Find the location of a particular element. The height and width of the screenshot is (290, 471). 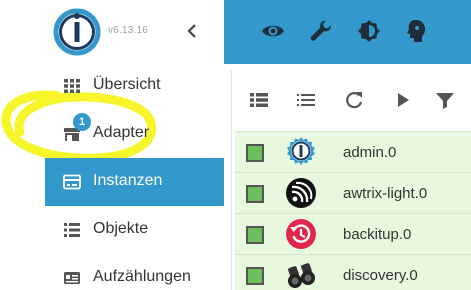

list-icon is located at coordinates (72, 230).